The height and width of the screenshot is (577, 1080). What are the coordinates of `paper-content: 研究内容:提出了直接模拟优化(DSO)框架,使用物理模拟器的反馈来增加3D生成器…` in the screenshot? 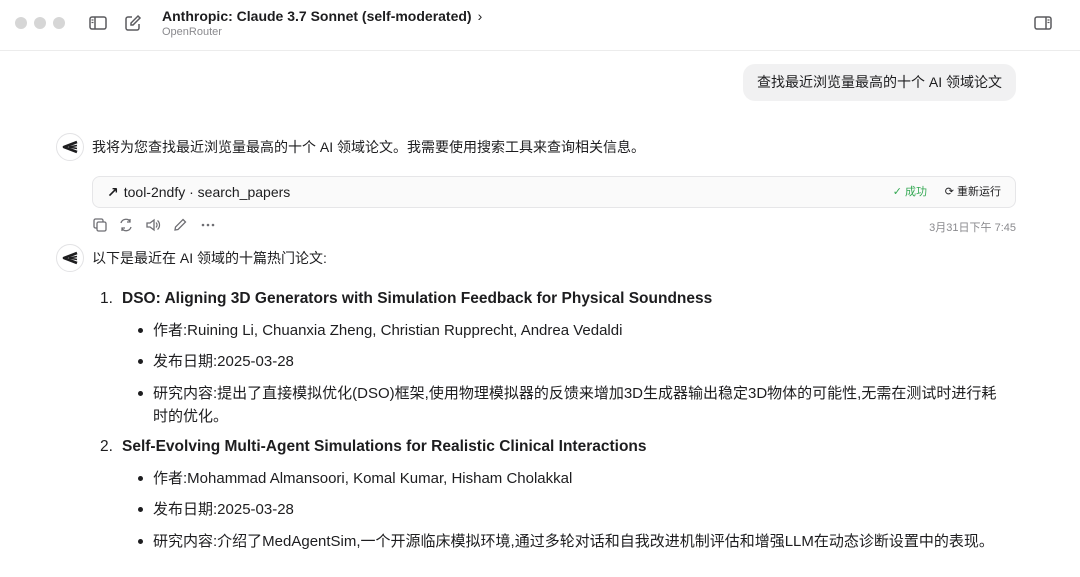 It's located at (573, 405).